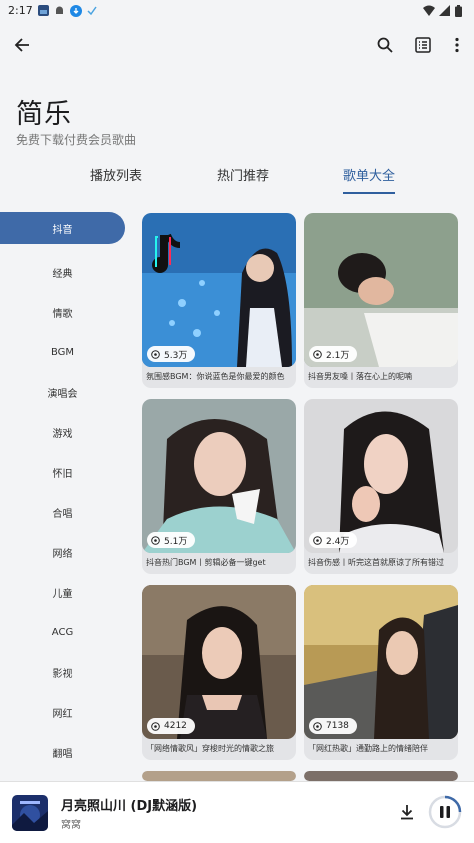 Image resolution: width=474 pixels, height=843 pixels. I want to click on more-vertical-icon, so click(457, 45).